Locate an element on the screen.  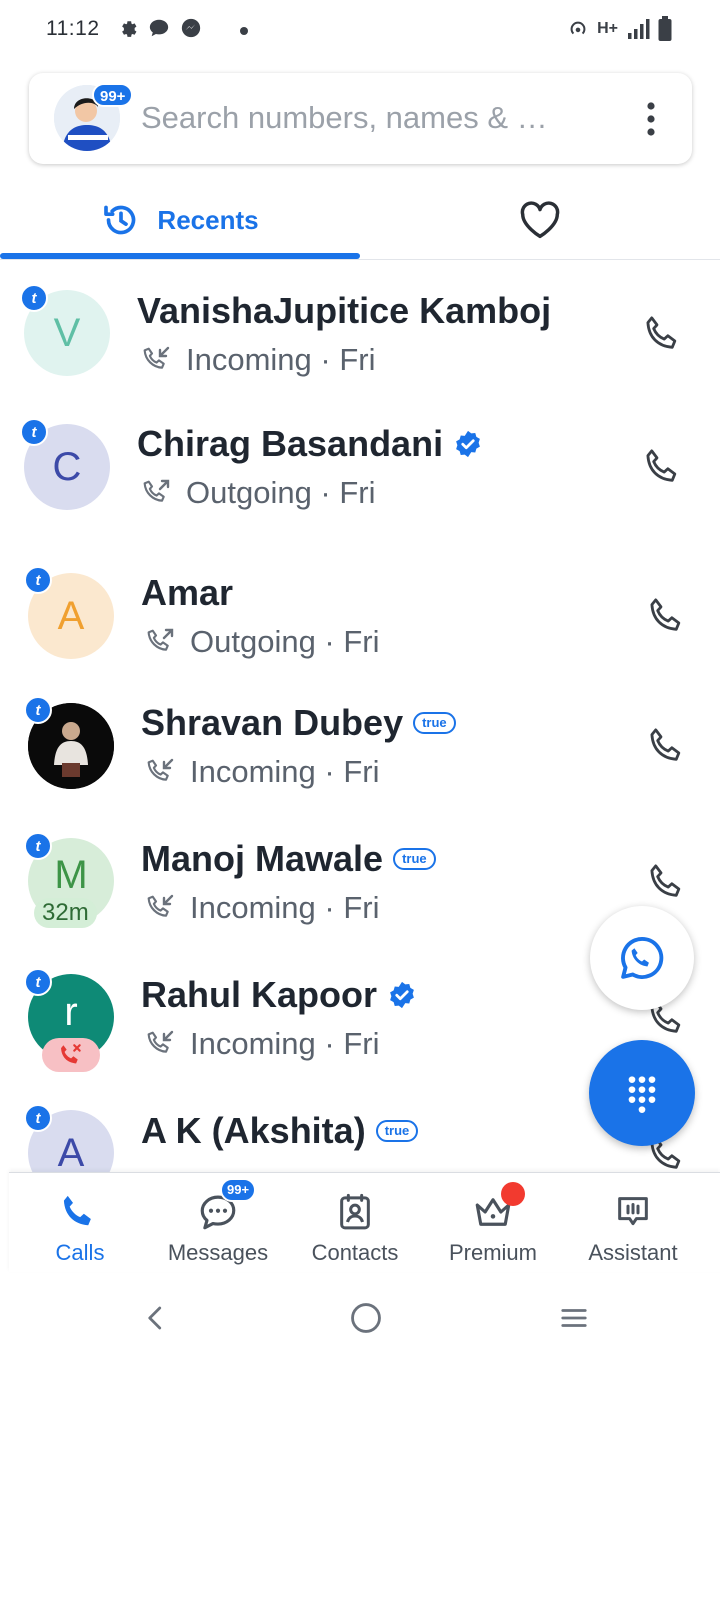
nav-messages-icon-wrap: 99+ is located at coordinates (226, 1206).